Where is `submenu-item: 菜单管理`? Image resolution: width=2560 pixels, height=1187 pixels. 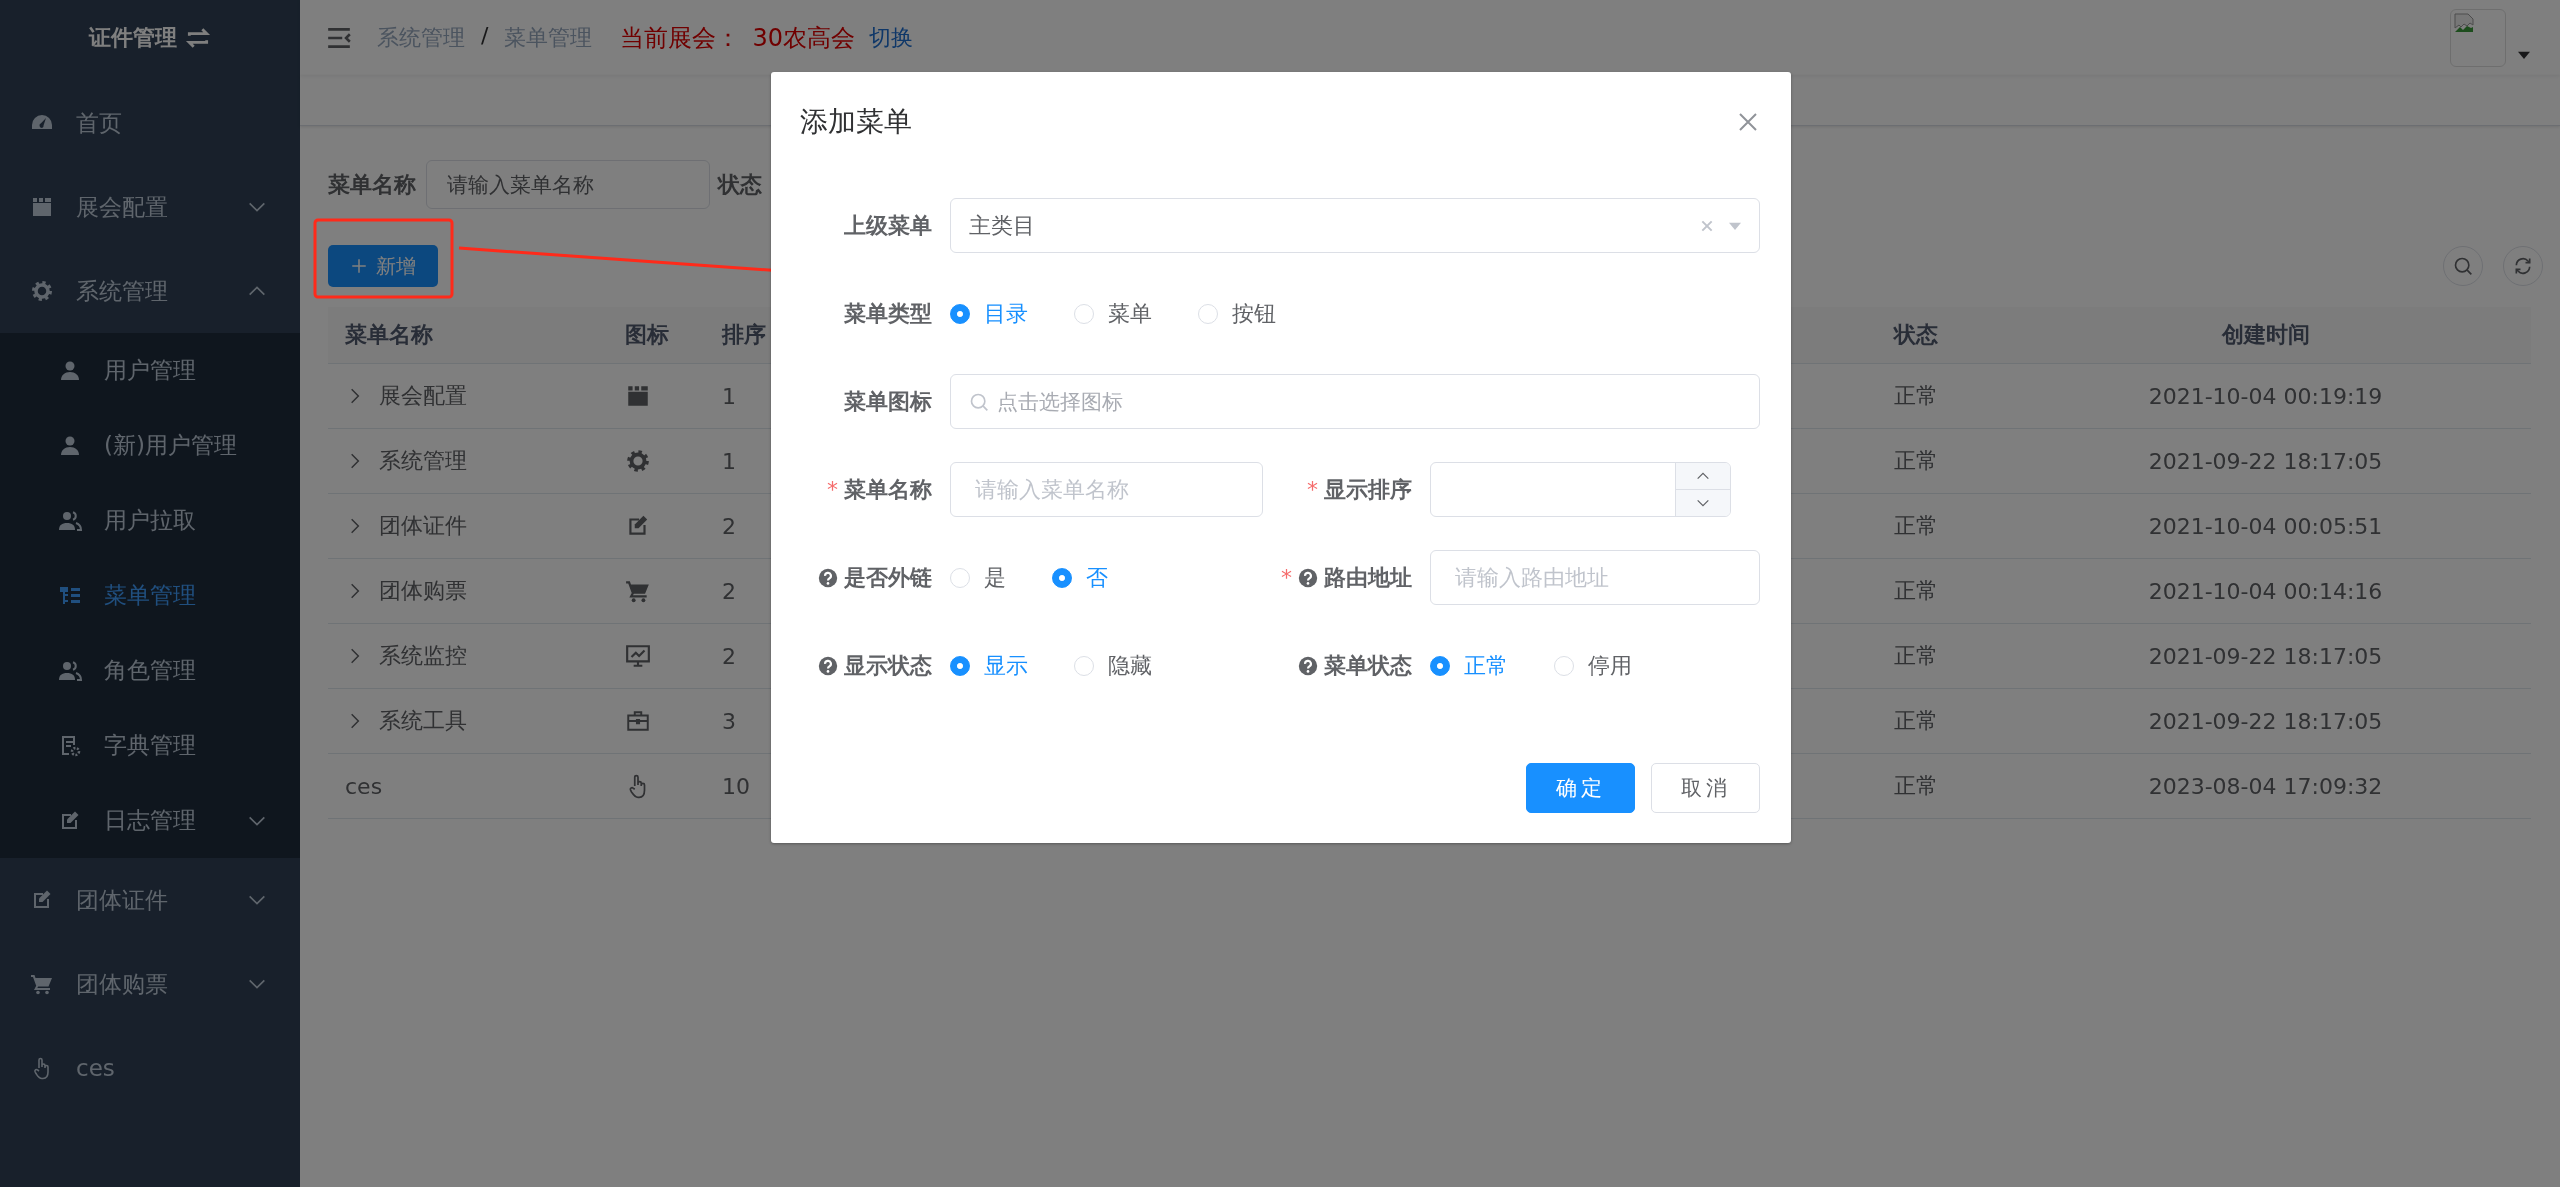
submenu-item: 菜单管理 is located at coordinates (150, 595).